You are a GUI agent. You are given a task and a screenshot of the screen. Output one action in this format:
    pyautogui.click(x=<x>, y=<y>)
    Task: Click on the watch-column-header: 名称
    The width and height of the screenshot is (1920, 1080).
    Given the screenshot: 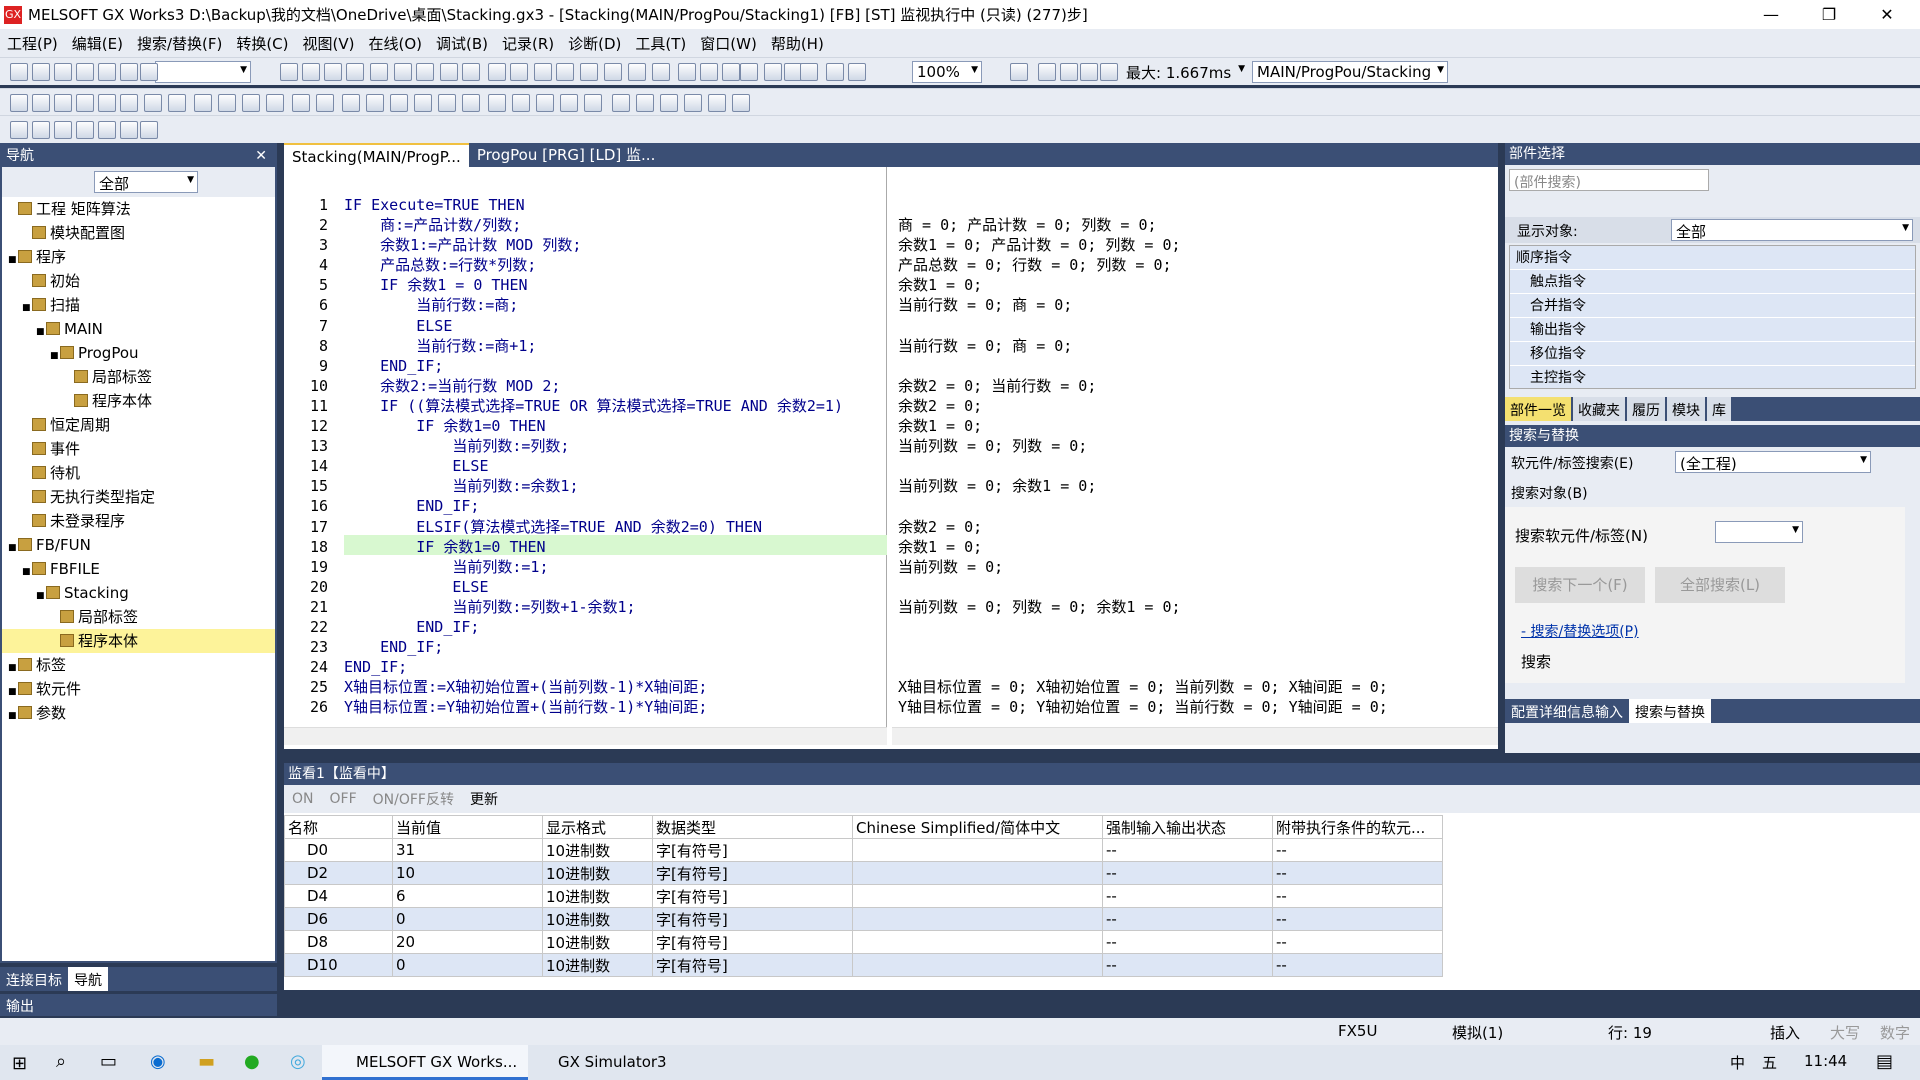 What is the action you would take?
    pyautogui.click(x=338, y=827)
    